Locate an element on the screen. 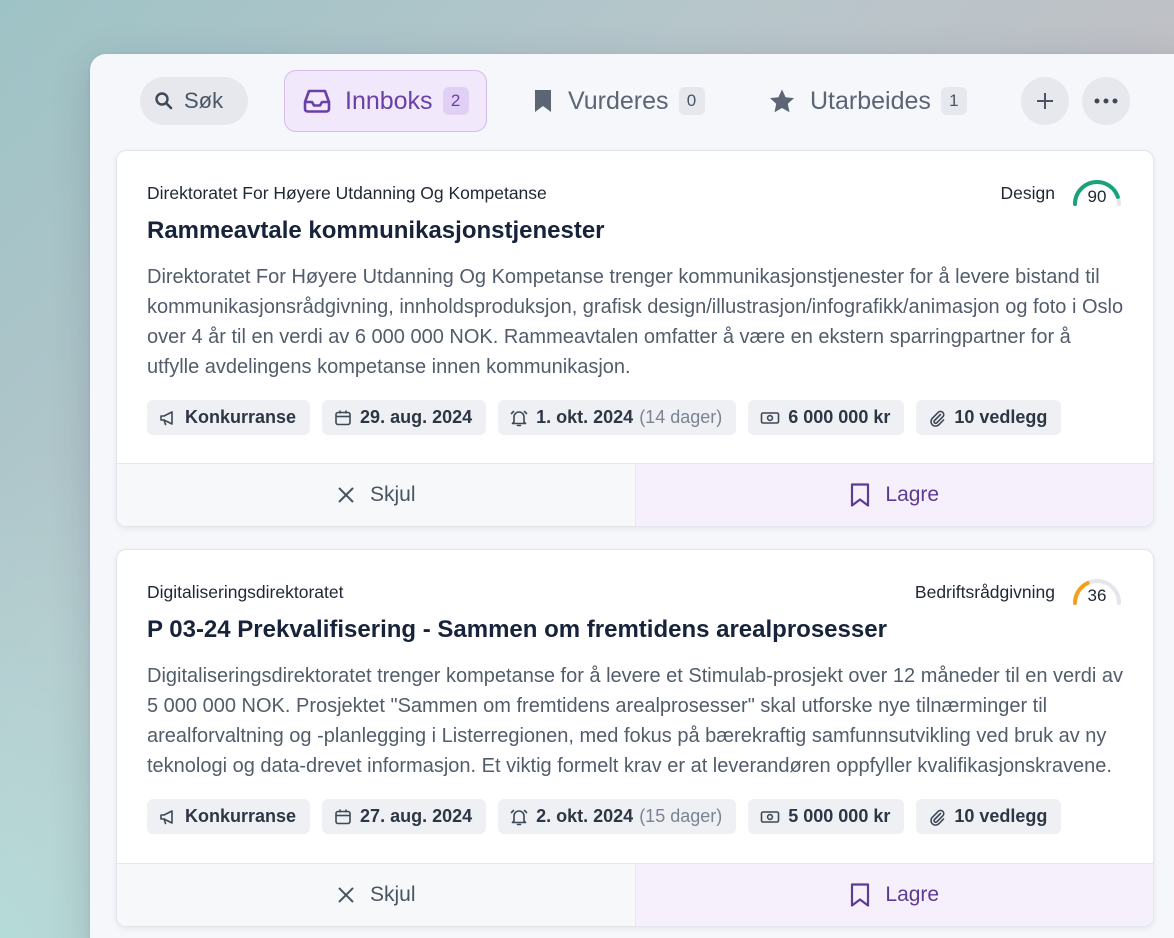 The width and height of the screenshot is (1174, 938). published-date-chip: 29. aug. 2024 is located at coordinates (404, 417).